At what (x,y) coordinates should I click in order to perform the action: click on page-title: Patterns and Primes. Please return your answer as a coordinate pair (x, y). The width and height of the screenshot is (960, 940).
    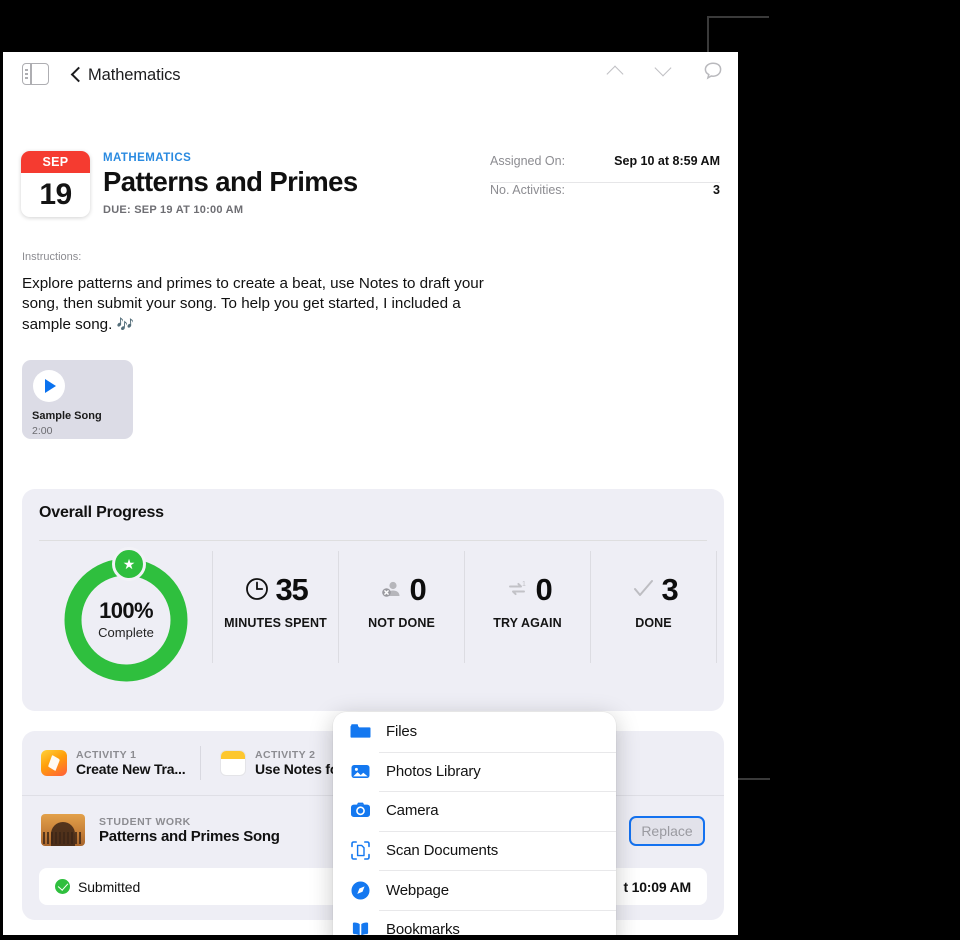
    Looking at the image, I should click on (230, 181).